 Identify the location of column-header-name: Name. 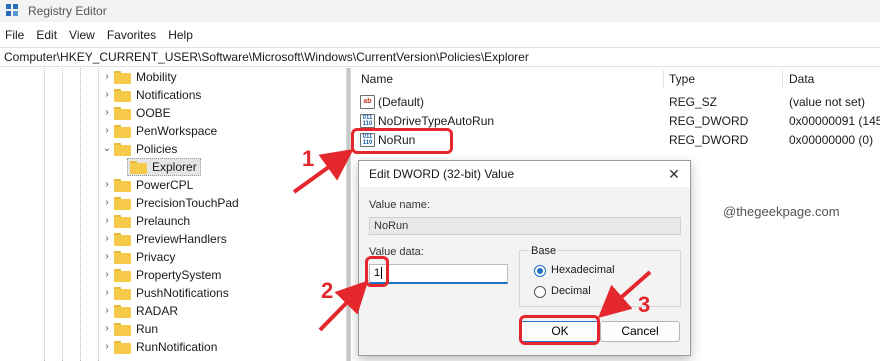
(377, 79).